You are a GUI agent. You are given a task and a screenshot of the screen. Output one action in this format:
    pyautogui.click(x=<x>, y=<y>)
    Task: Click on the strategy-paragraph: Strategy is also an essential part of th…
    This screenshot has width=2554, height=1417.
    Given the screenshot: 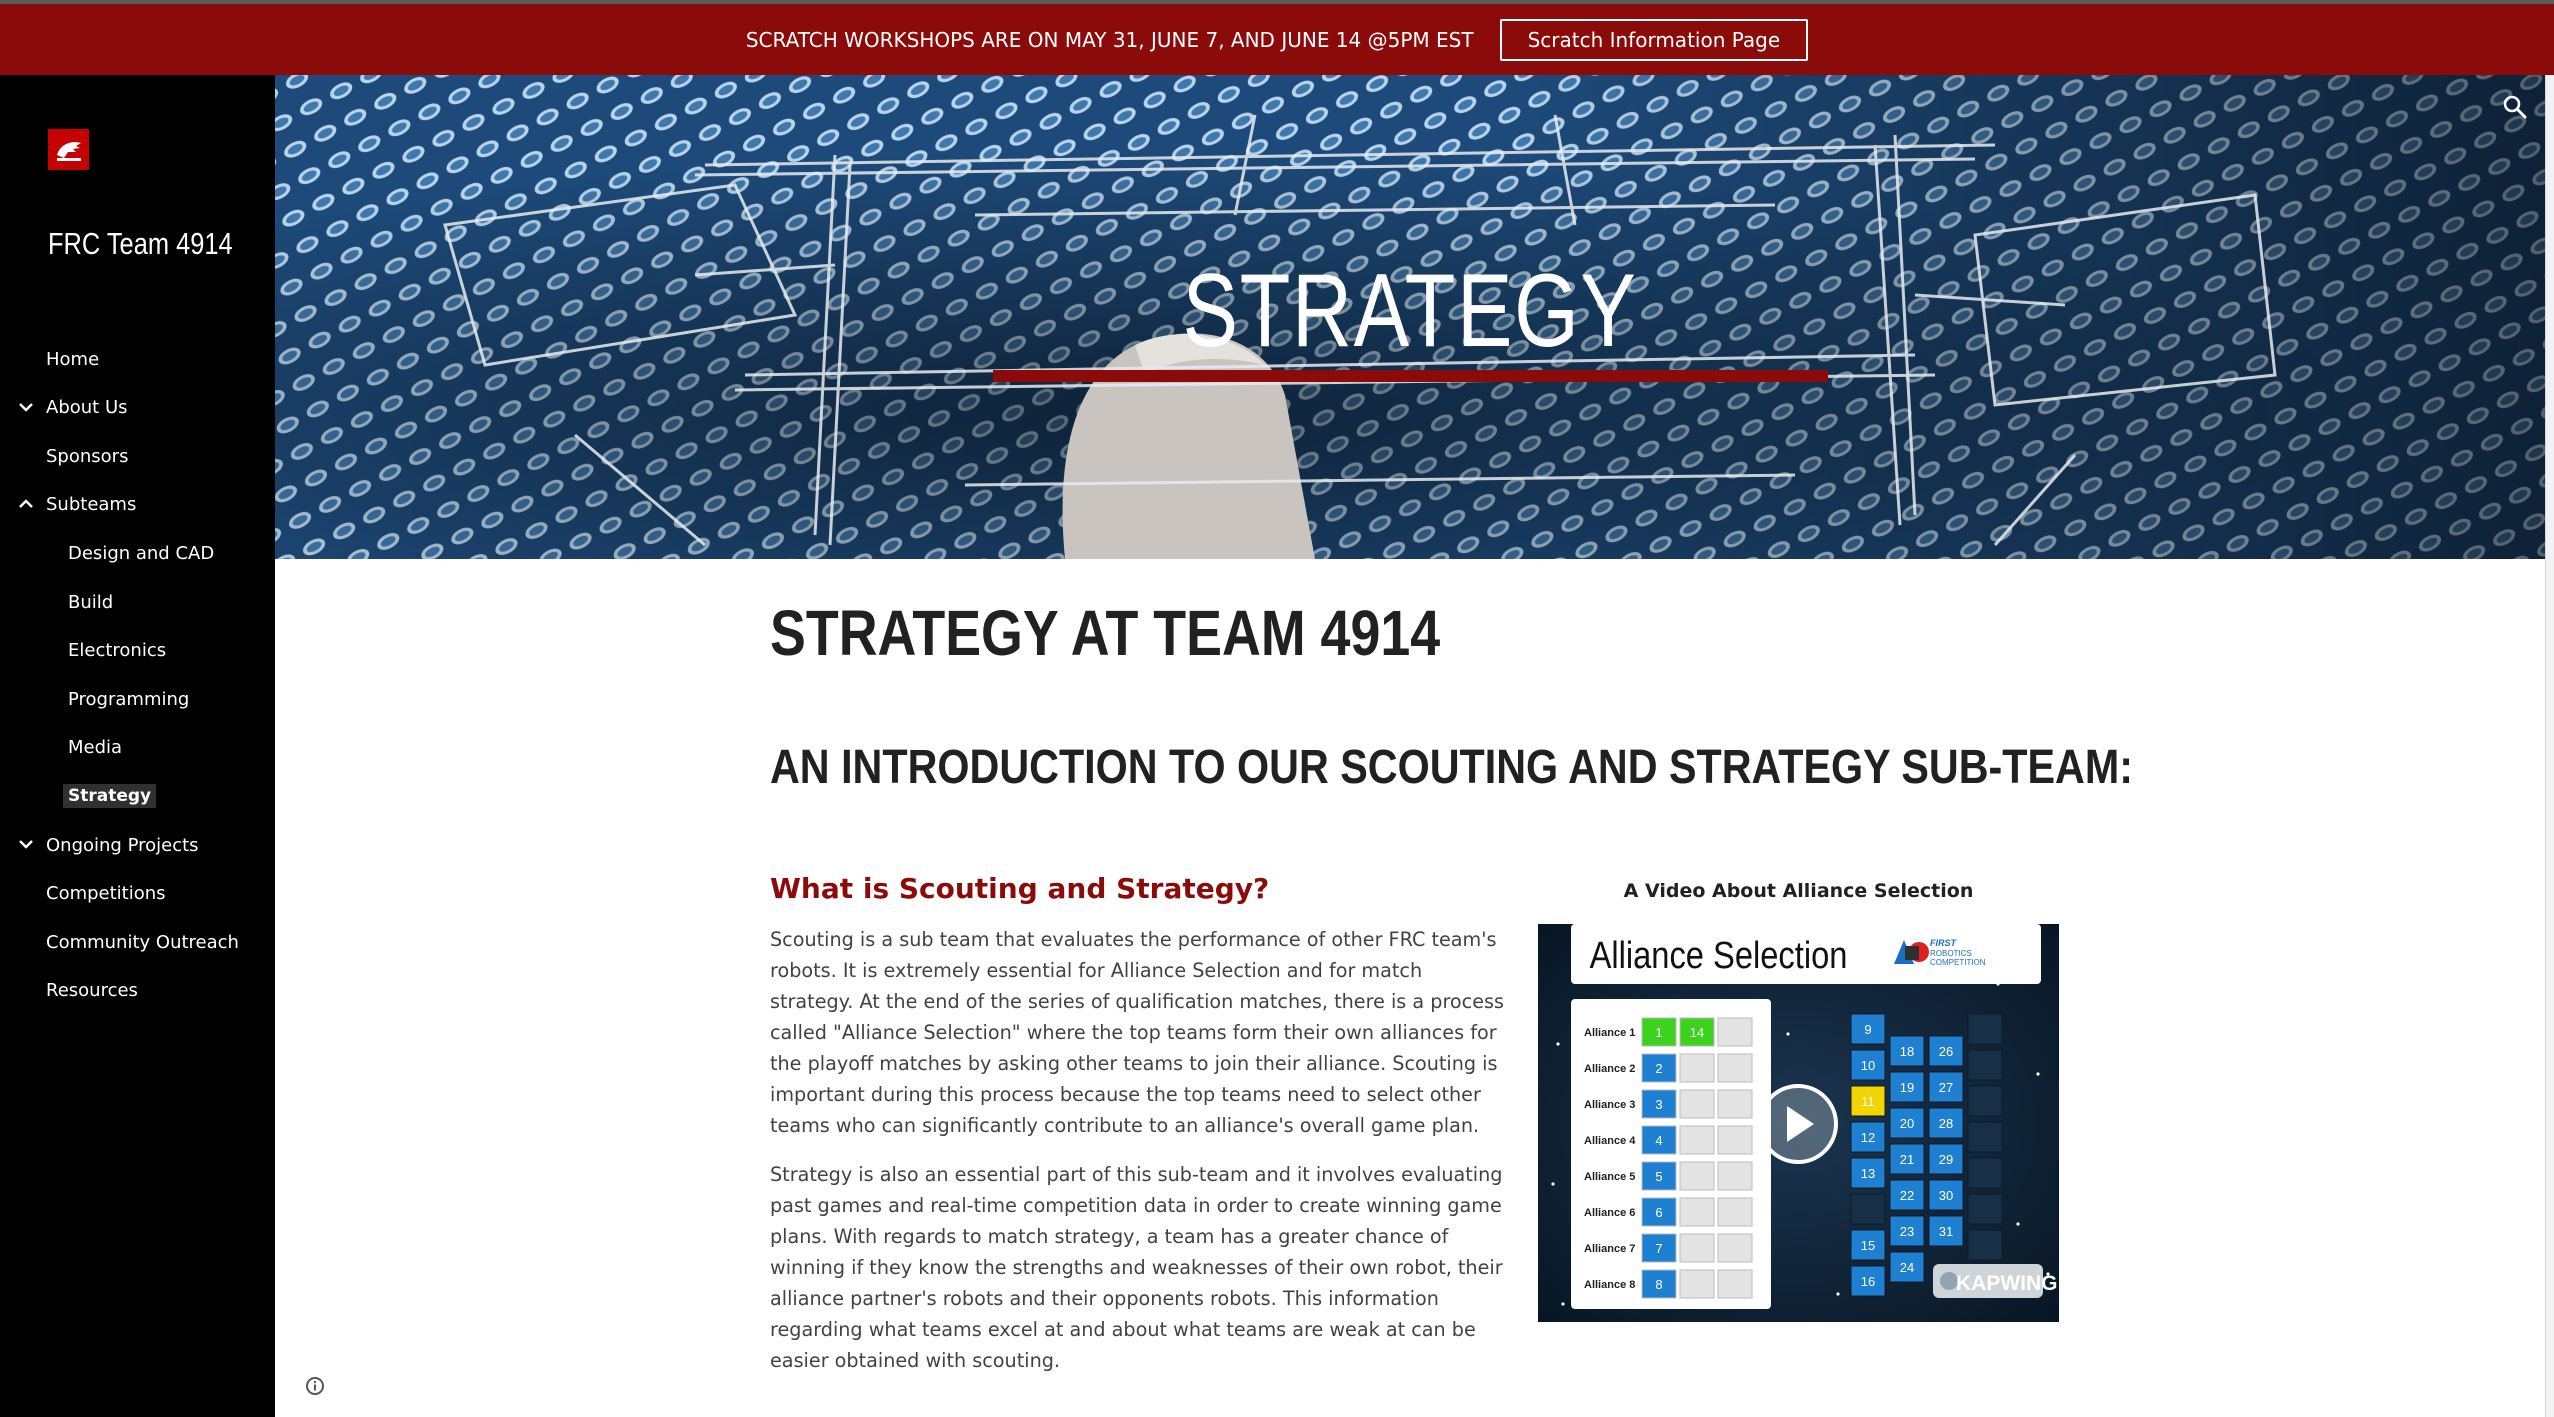 What is the action you would take?
    pyautogui.click(x=1136, y=1267)
    